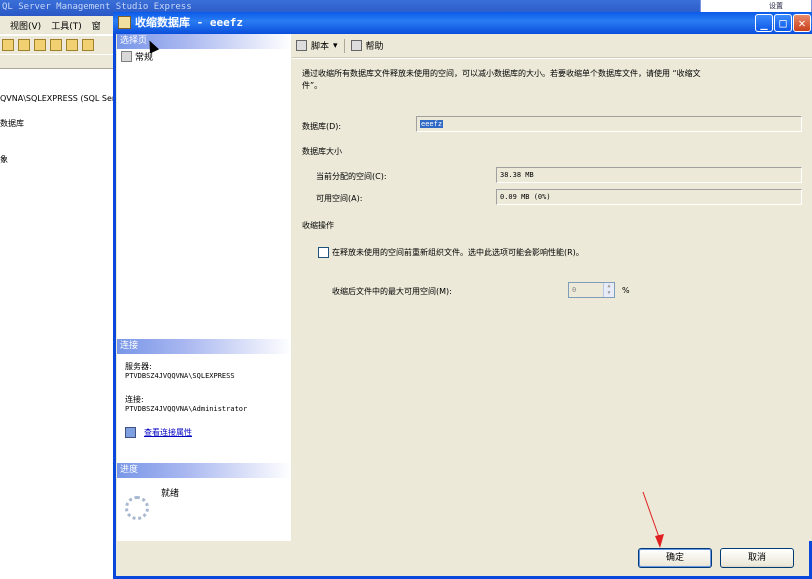  Describe the element at coordinates (351, 176) in the screenshot. I see `allocated-space-label: 当前分配的空间(C):` at that location.